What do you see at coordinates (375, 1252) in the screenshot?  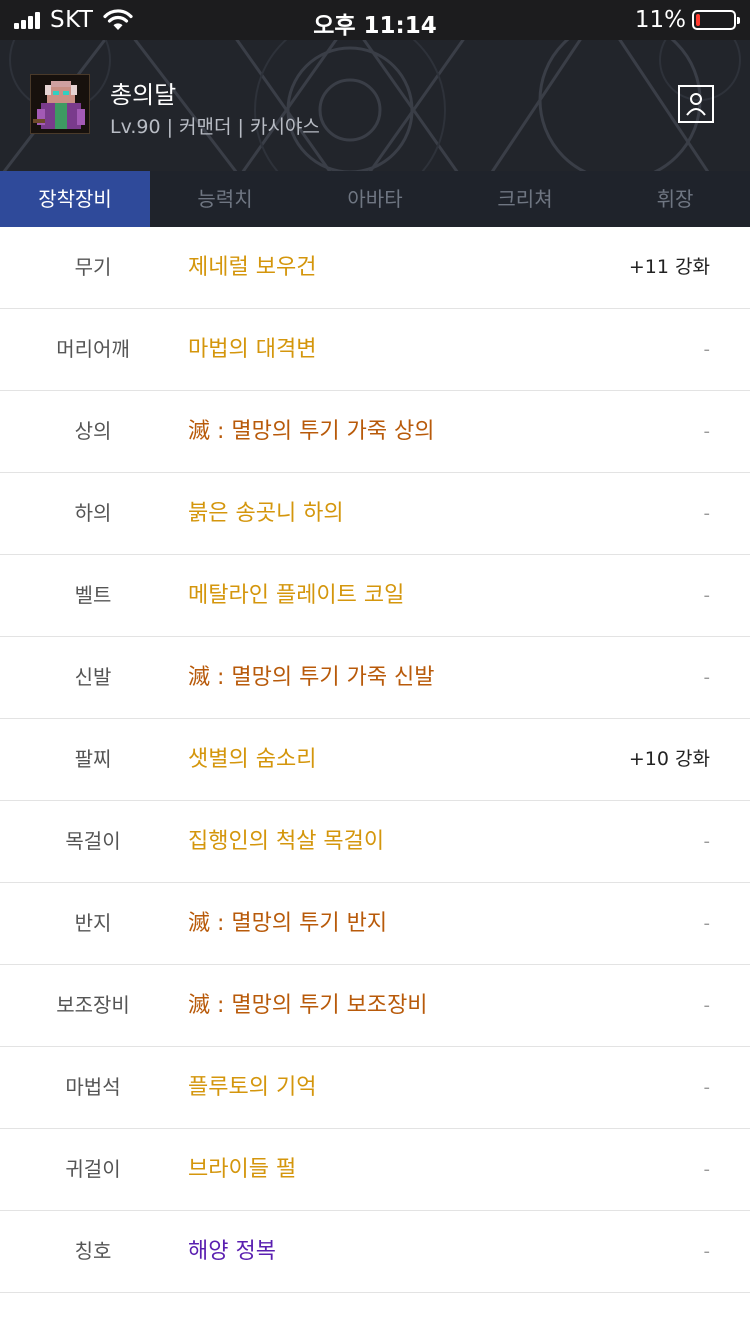 I see `equipment-row: 칭호 해양 정복 -` at bounding box center [375, 1252].